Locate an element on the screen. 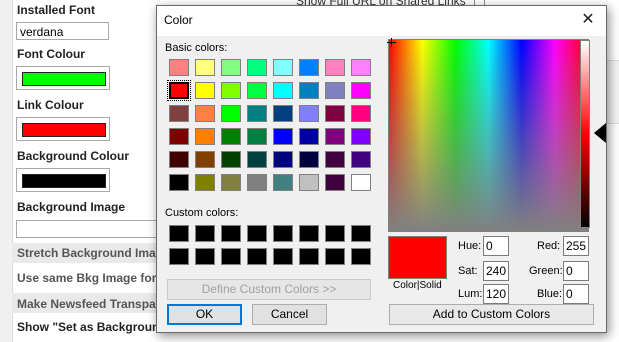 The image size is (619, 342). blue-label: Blue: is located at coordinates (550, 294).